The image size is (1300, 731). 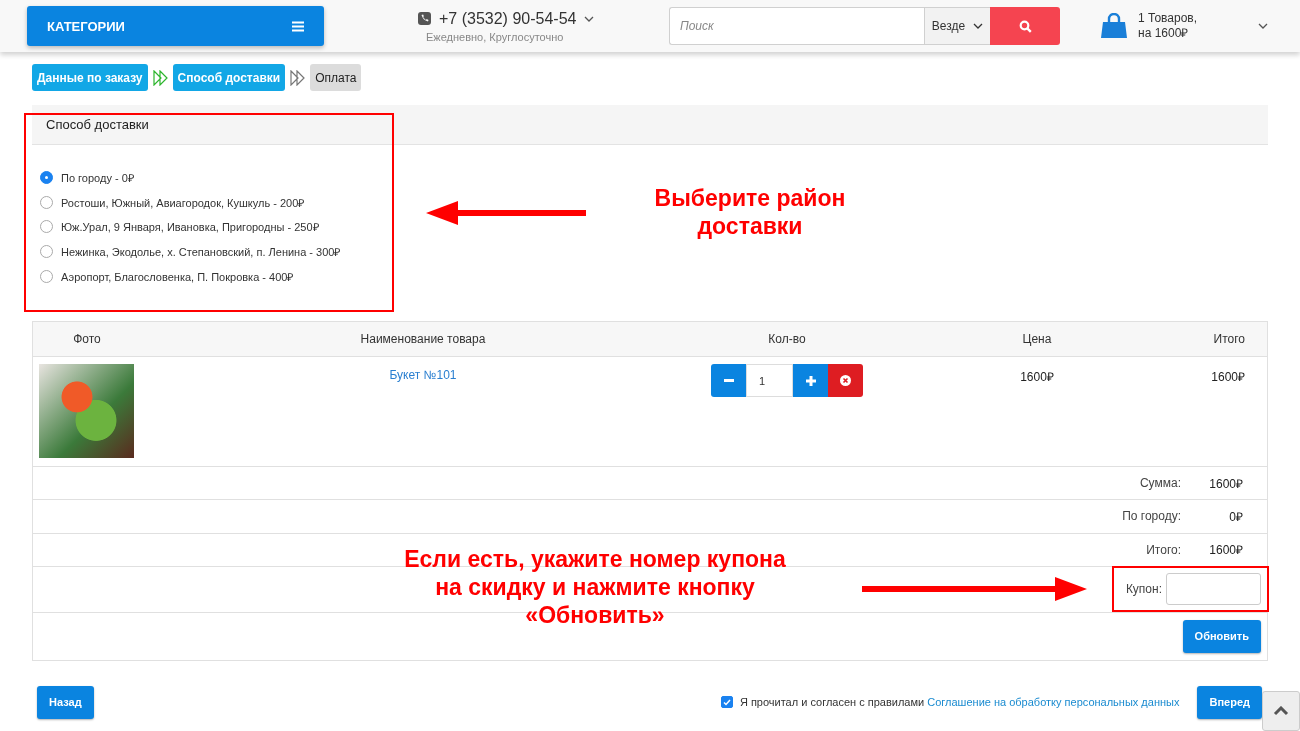 I want to click on coupon-field, so click(x=1213, y=589).